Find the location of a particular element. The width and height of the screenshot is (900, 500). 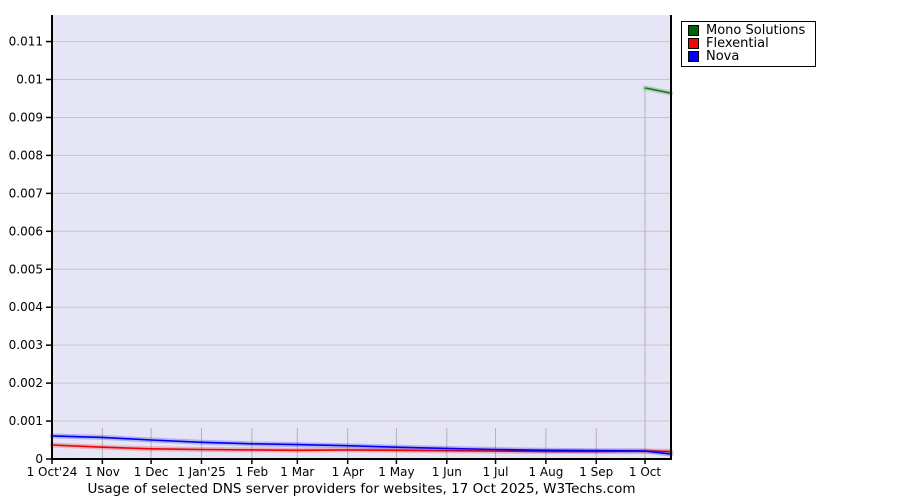

legend-item: Nova is located at coordinates (746, 56).